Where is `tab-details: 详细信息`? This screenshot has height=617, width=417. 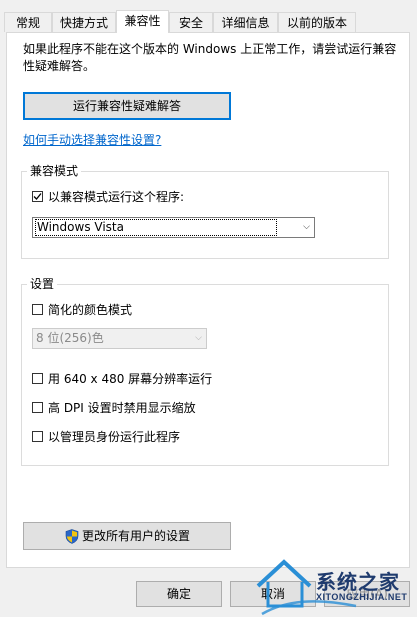
tab-details: 详细信息 is located at coordinates (245, 22).